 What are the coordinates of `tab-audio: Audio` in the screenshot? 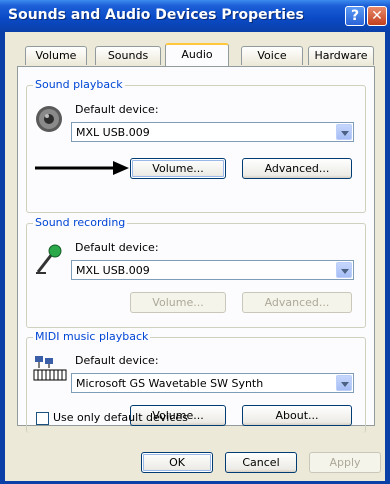 It's located at (197, 54).